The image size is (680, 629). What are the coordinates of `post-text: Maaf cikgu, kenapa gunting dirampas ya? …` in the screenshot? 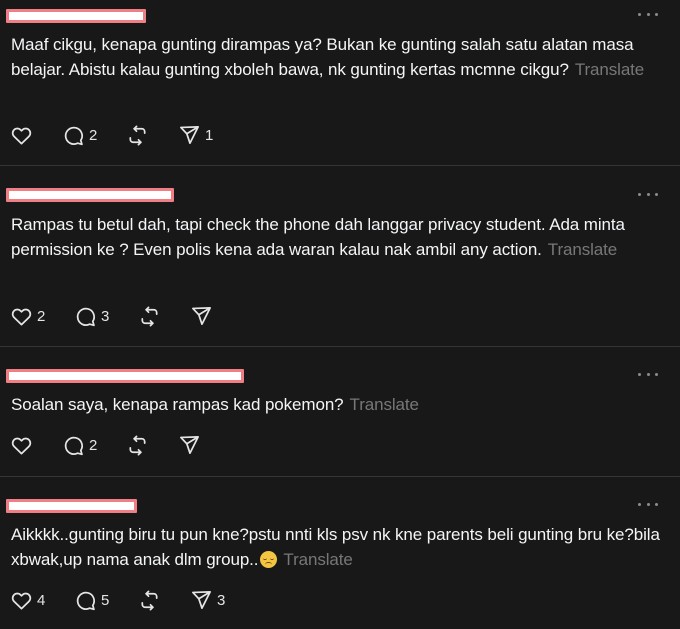 It's located at (336, 57).